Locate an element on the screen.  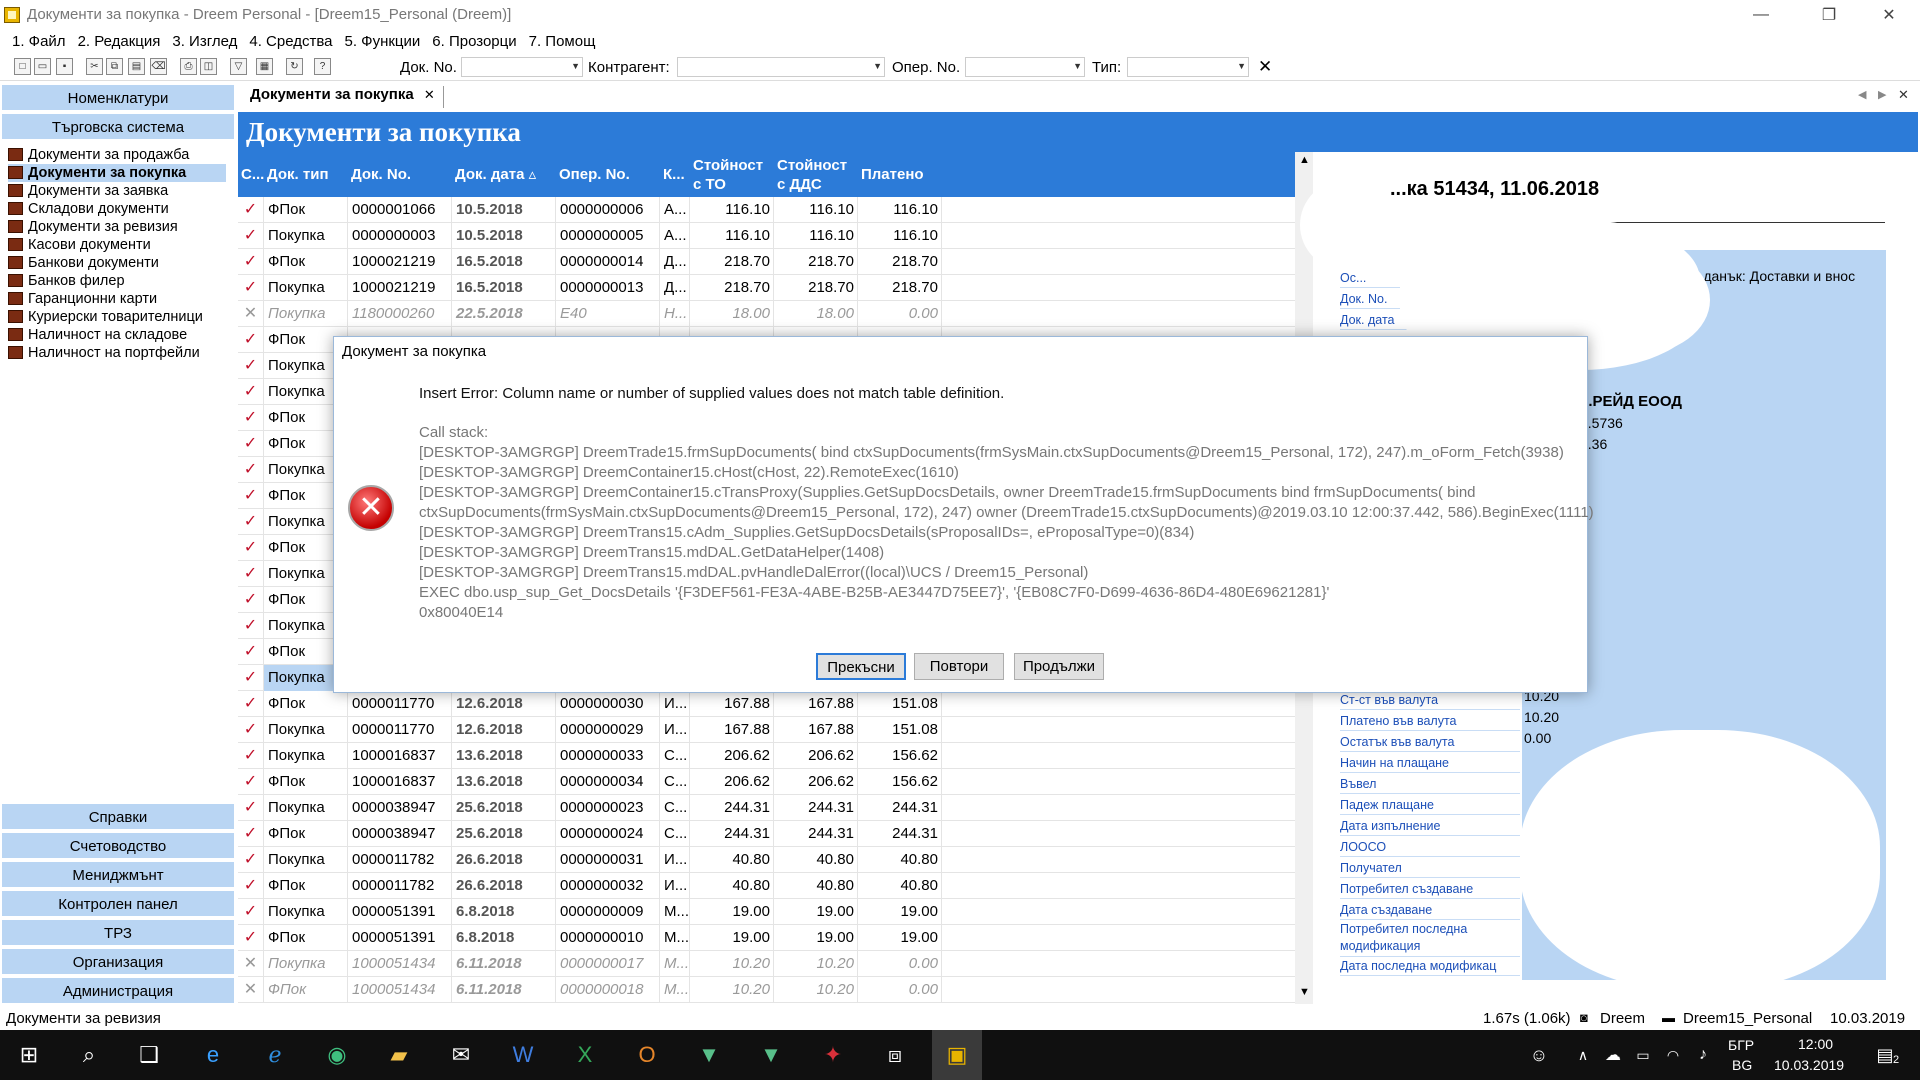
restore-button: ❐ is located at coordinates (1829, 15).